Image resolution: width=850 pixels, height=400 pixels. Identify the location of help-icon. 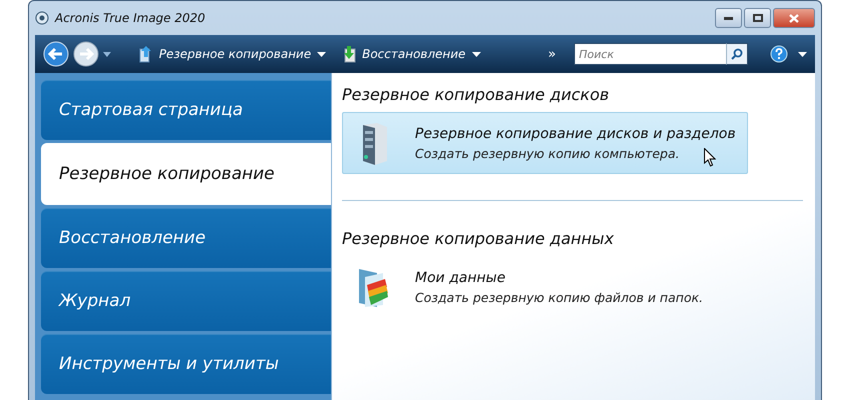
(779, 54).